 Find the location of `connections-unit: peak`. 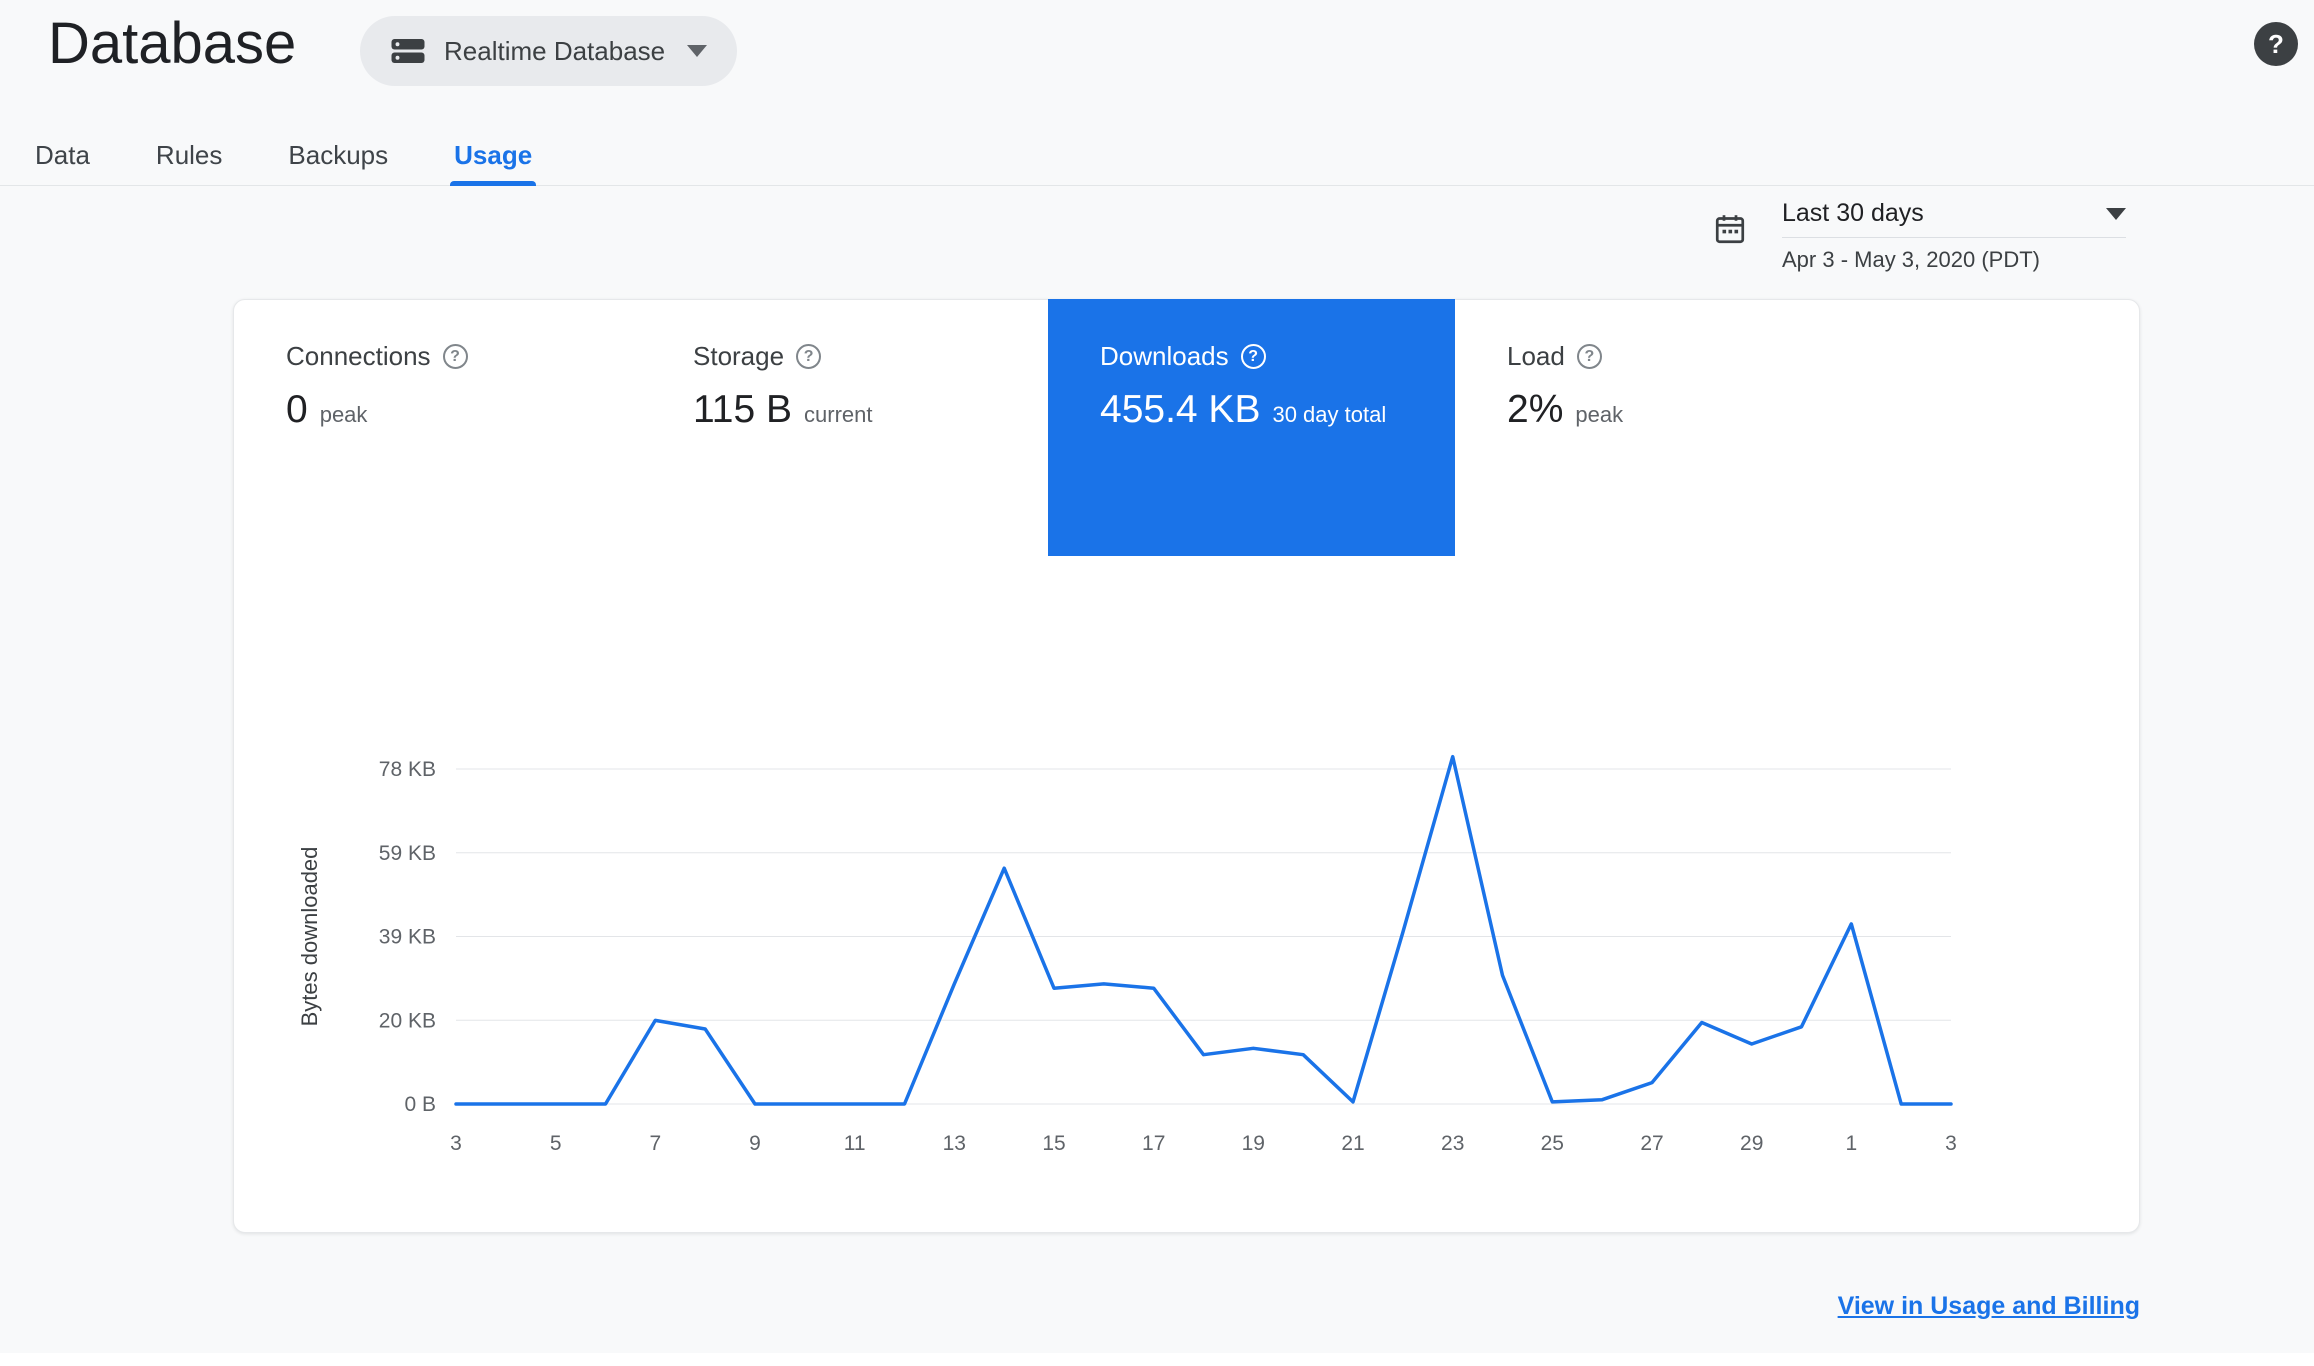

connections-unit: peak is located at coordinates (343, 414).